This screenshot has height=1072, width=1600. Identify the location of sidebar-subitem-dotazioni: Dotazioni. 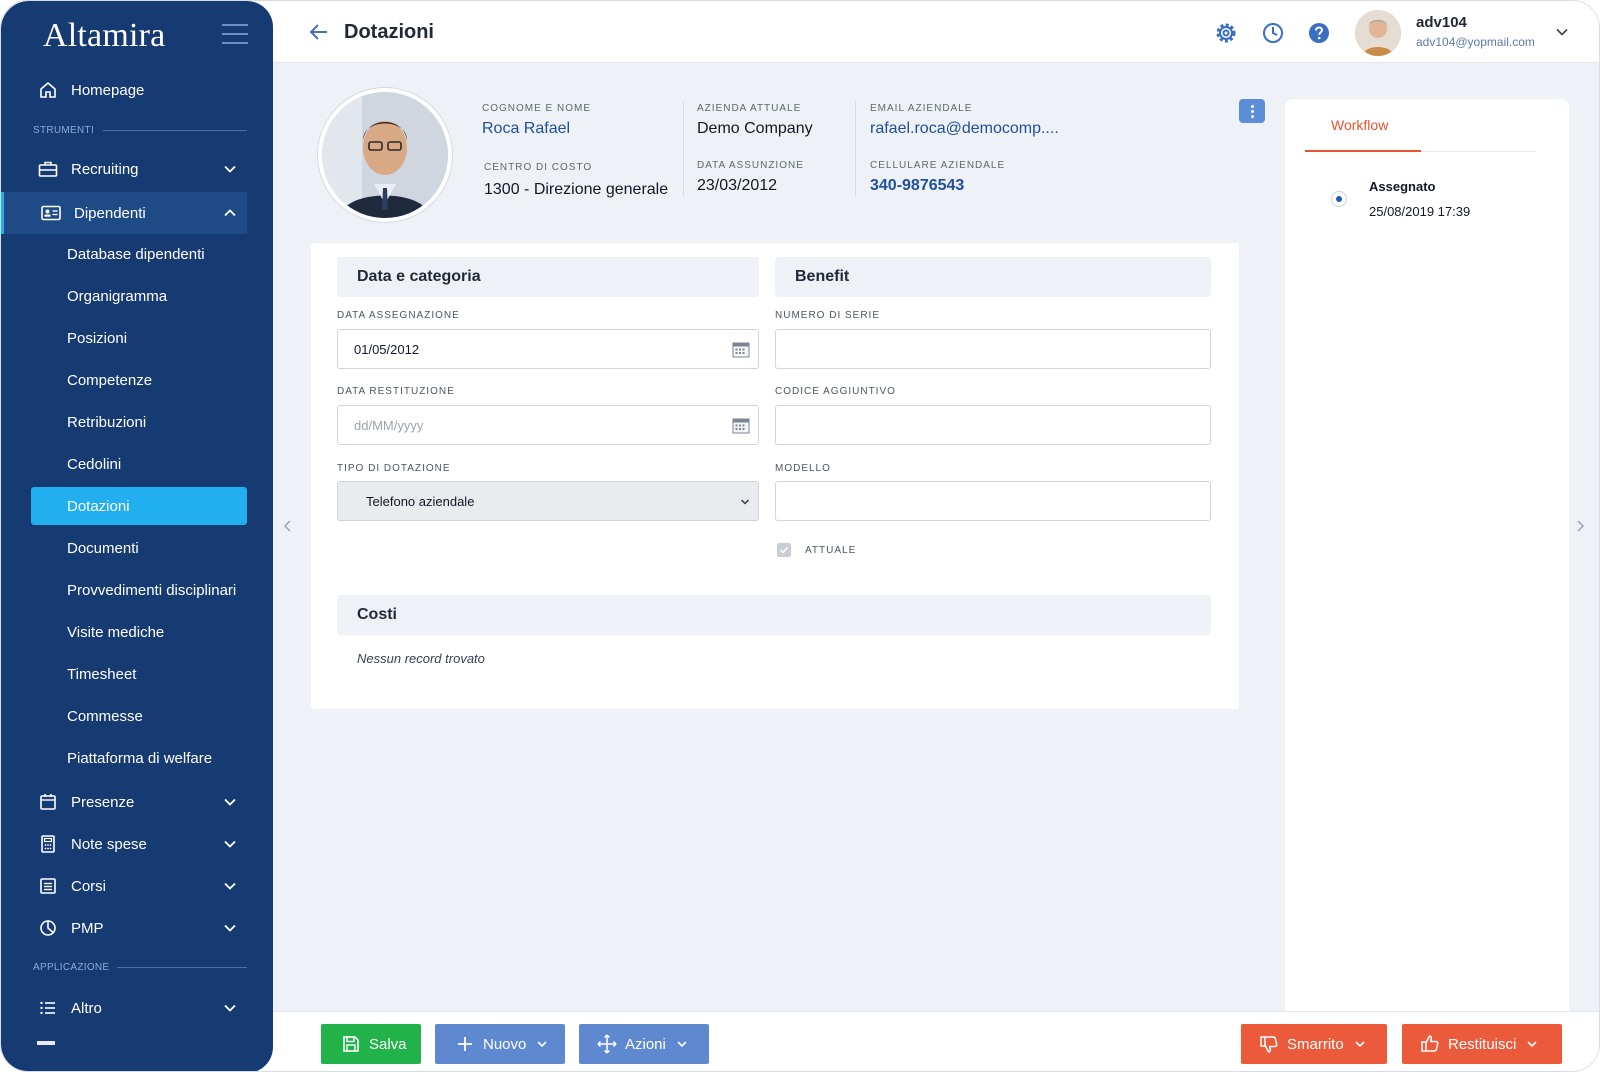
(139, 506).